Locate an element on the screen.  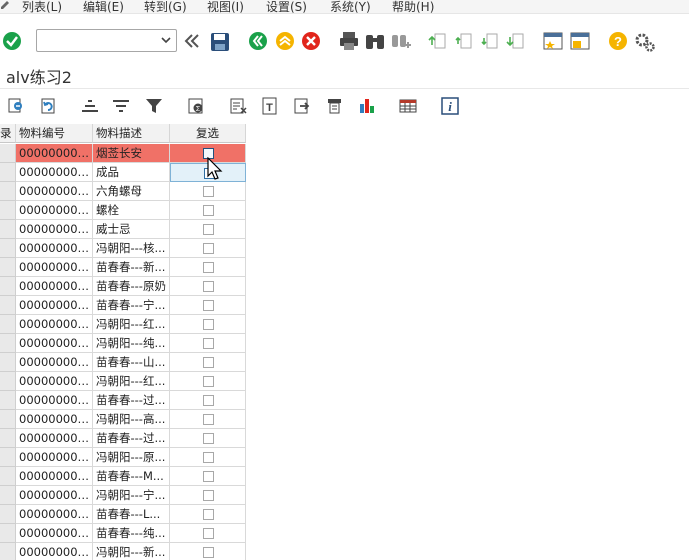
exit-icon is located at coordinates (285, 41).